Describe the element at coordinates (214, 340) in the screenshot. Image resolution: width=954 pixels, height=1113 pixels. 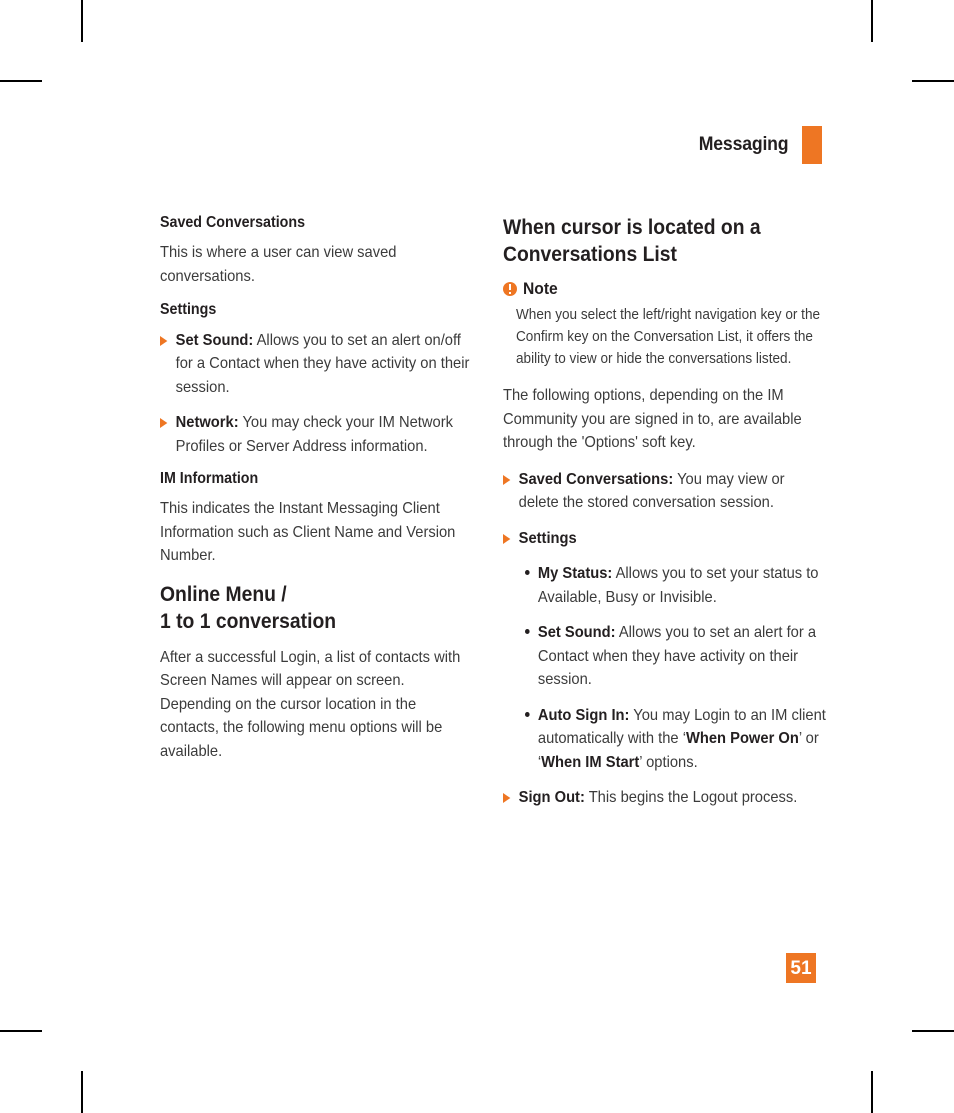
I see `list-item-label: Set Sound:` at that location.